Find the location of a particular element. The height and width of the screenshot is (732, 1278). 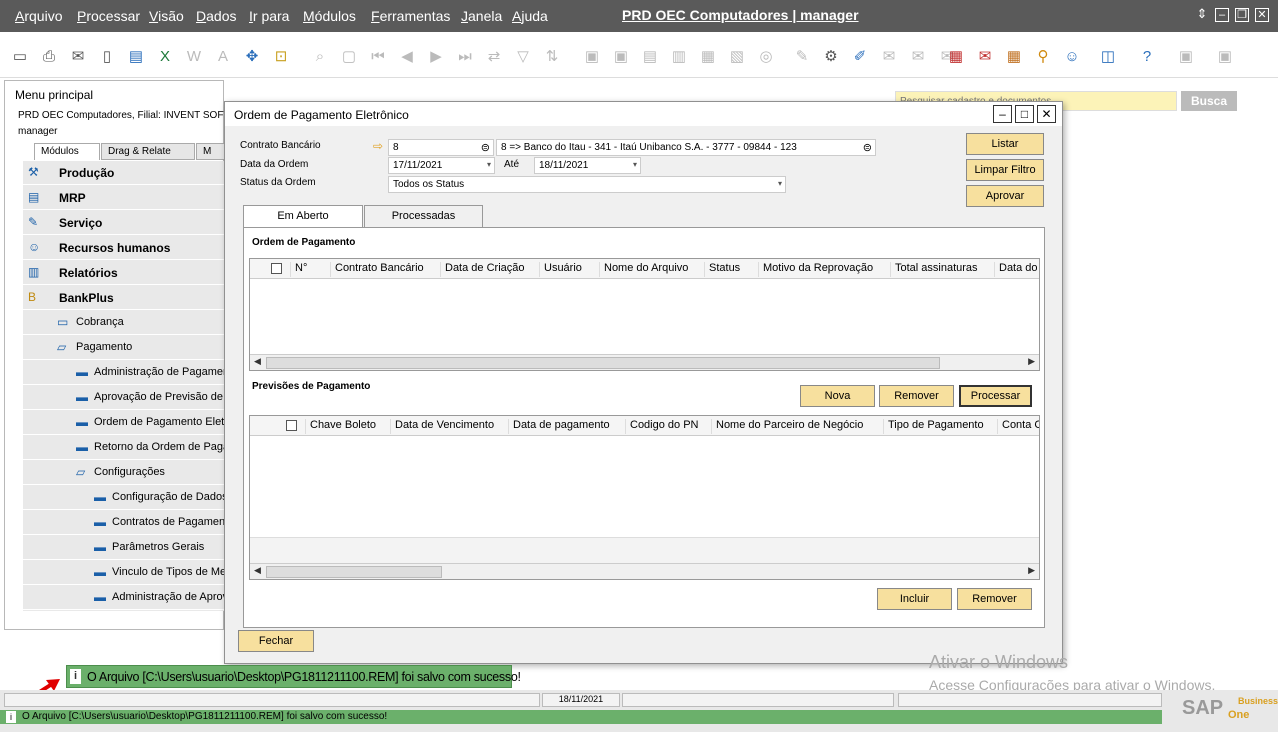

sort-icon: ⇅ is located at coordinates (552, 57).